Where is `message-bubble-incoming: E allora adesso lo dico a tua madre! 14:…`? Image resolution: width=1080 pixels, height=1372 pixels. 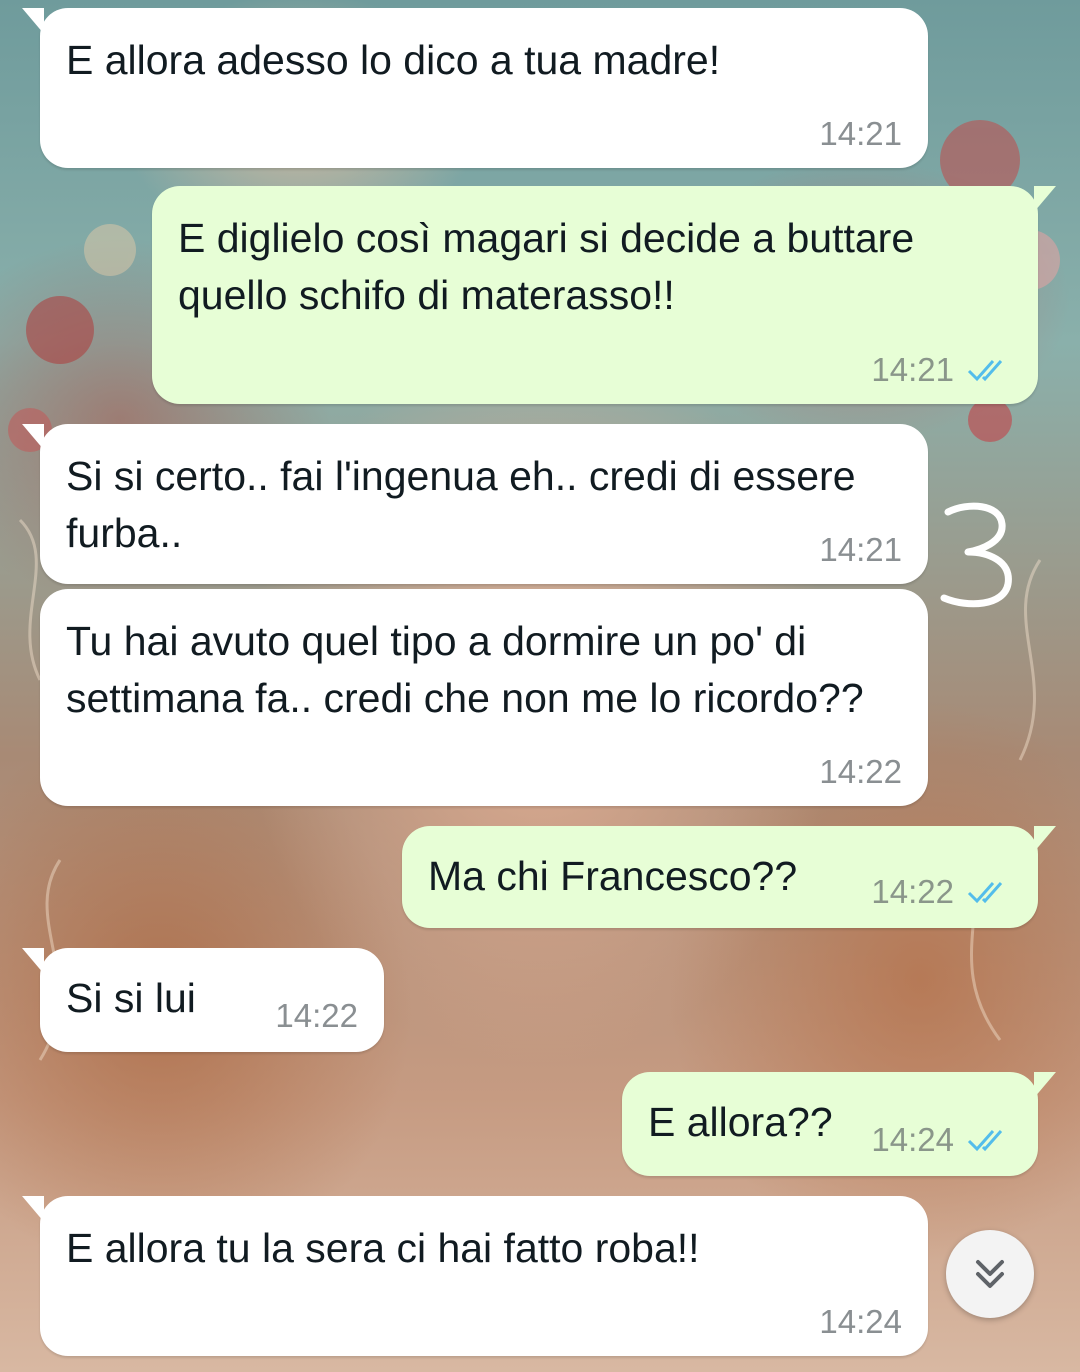 message-bubble-incoming: E allora adesso lo dico a tua madre! 14:… is located at coordinates (475, 88).